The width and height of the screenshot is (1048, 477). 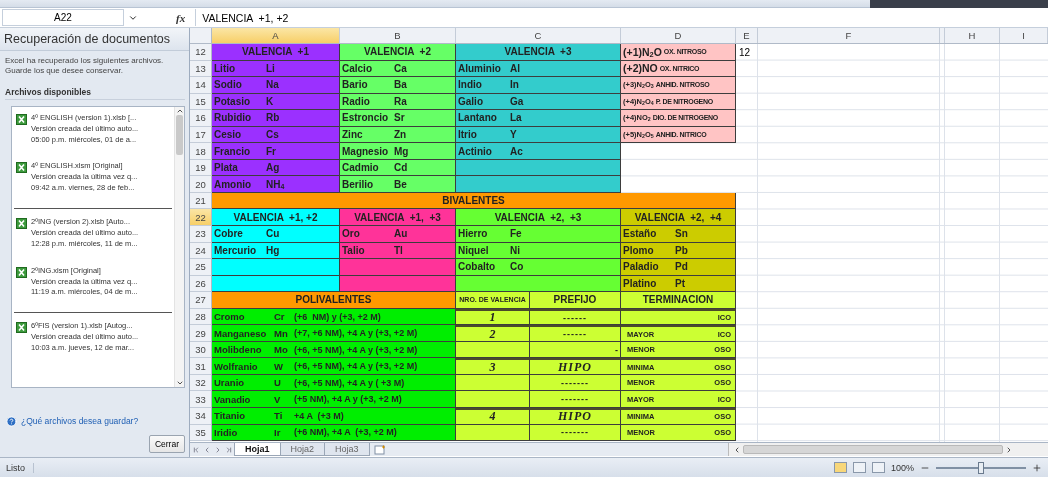 What do you see at coordinates (366, 118) in the screenshot?
I see `element-name: Estroncio` at bounding box center [366, 118].